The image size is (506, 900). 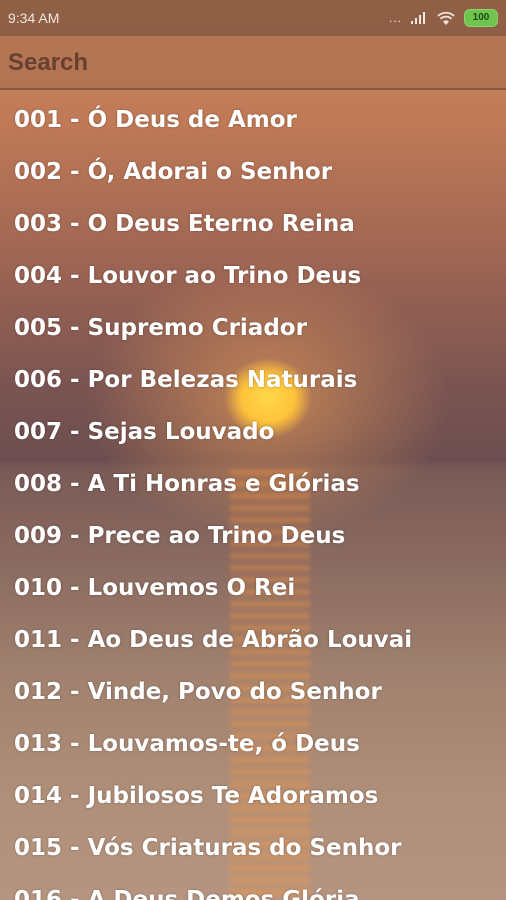 I want to click on status-icons: ... 100, so click(x=443, y=18).